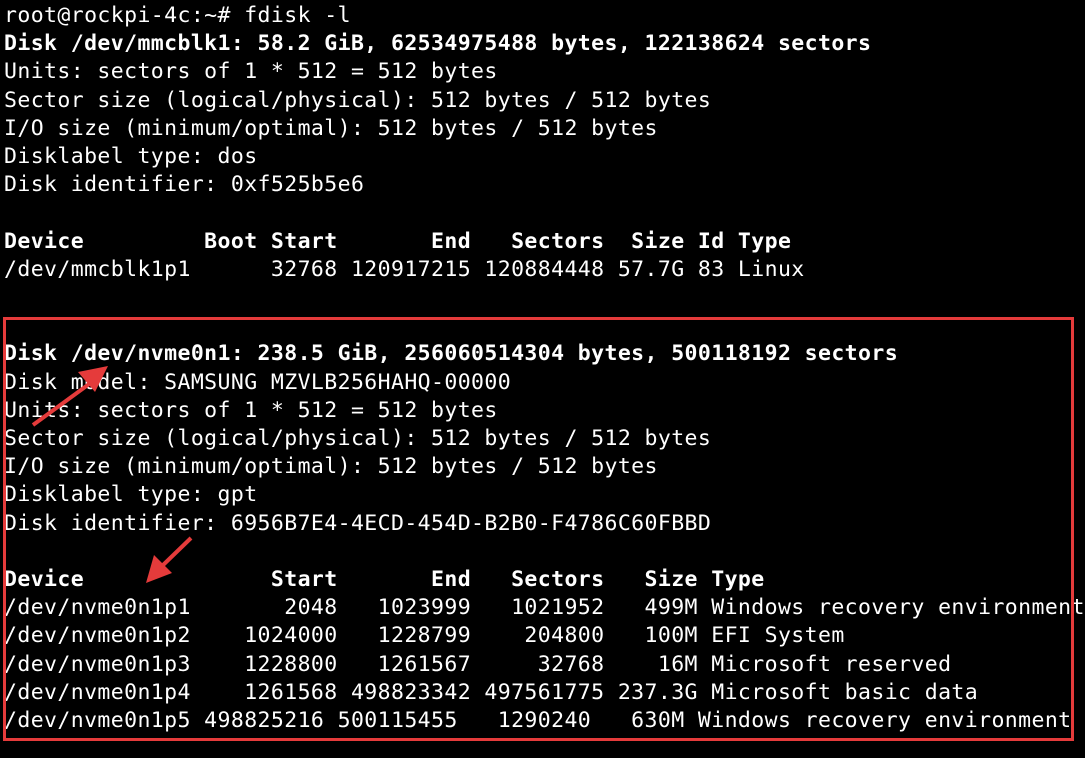 This screenshot has height=758, width=1085. What do you see at coordinates (131, 156) in the screenshot?
I see `terminal-line: Disklabel type: dos` at bounding box center [131, 156].